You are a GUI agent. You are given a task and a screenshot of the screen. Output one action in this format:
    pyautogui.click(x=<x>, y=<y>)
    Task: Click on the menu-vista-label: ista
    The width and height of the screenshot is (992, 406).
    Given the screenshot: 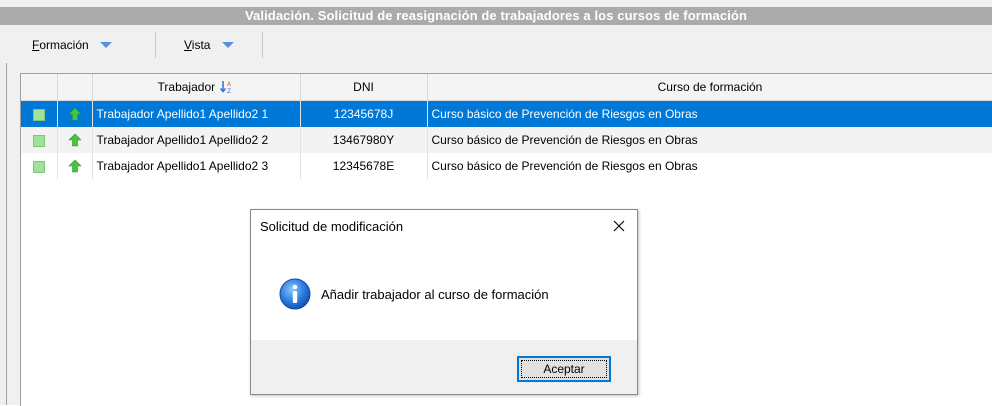 What is the action you would take?
    pyautogui.click(x=201, y=45)
    